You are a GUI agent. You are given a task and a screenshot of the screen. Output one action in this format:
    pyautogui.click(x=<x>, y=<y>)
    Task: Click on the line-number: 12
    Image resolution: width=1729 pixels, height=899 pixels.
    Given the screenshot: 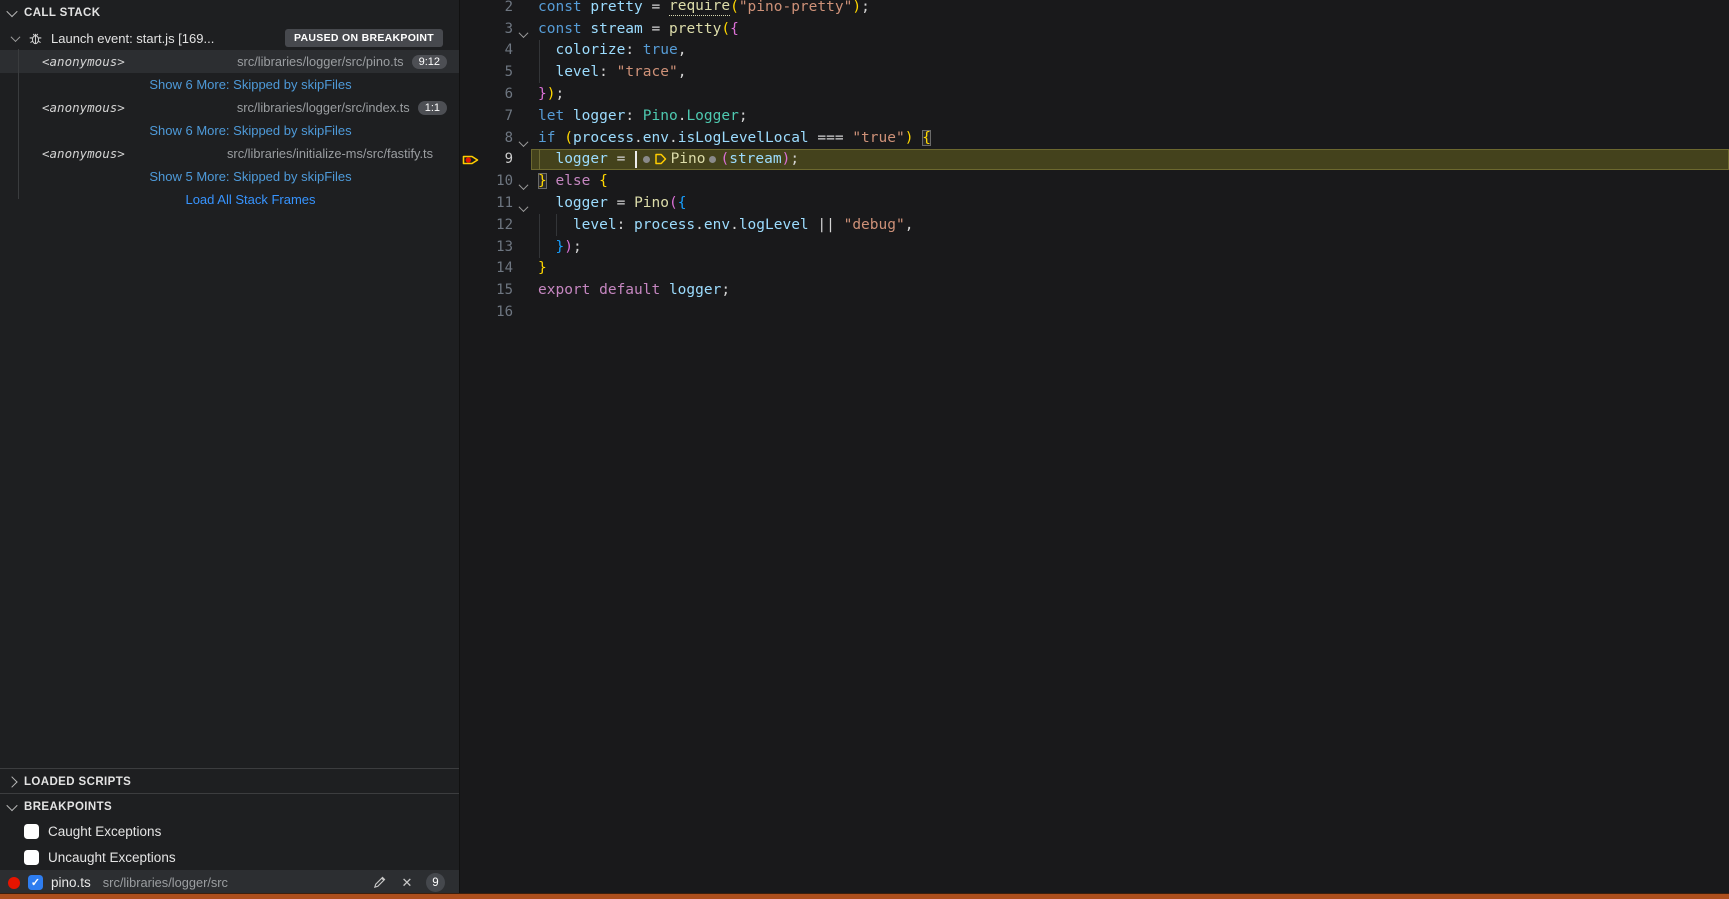 What is the action you would take?
    pyautogui.click(x=486, y=225)
    